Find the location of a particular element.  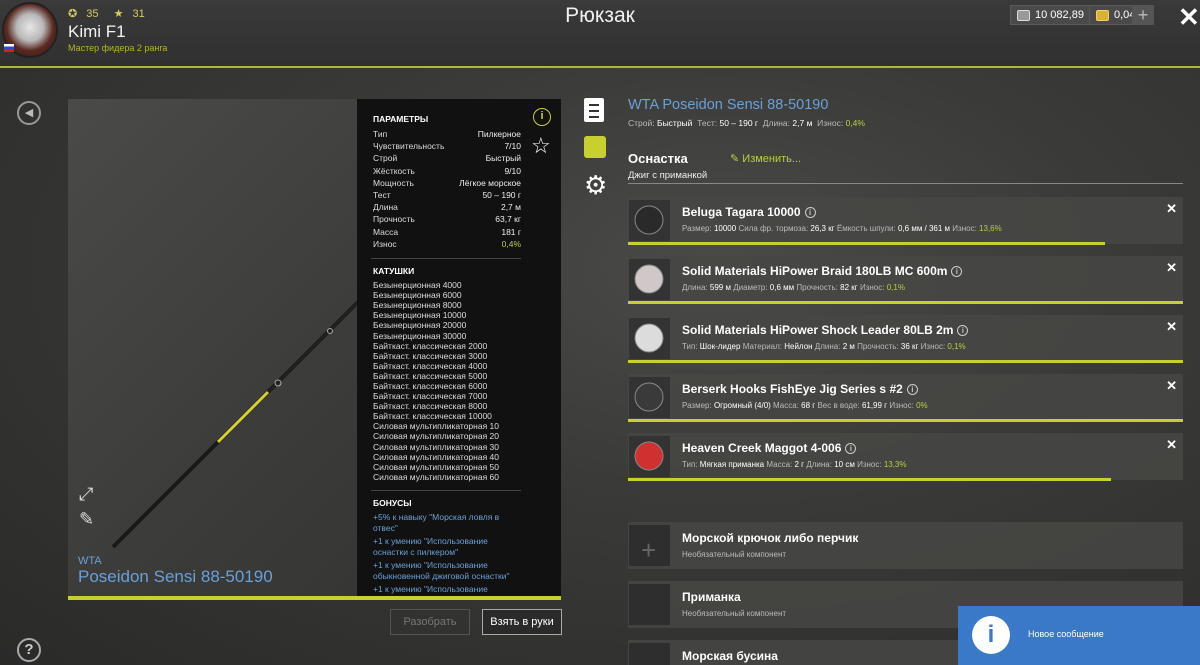

stat-value: 68 г is located at coordinates (808, 405).